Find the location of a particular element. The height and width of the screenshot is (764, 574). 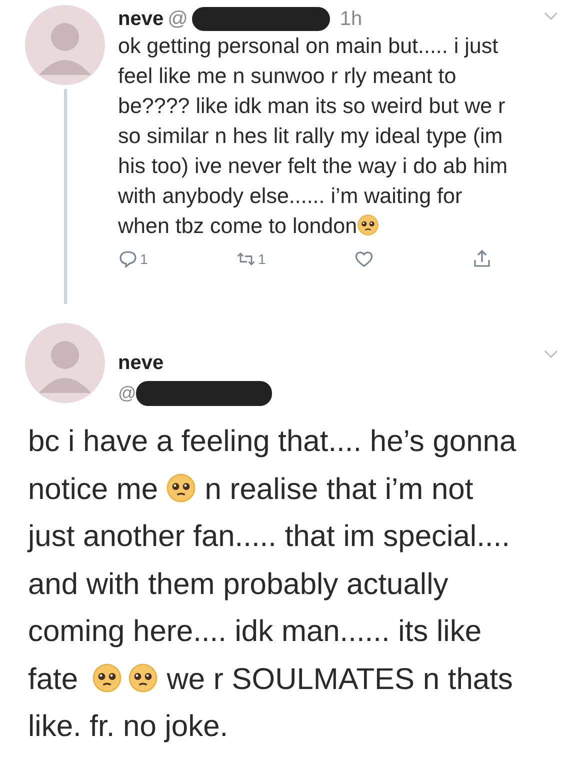

timestamp: 1h is located at coordinates (351, 19).